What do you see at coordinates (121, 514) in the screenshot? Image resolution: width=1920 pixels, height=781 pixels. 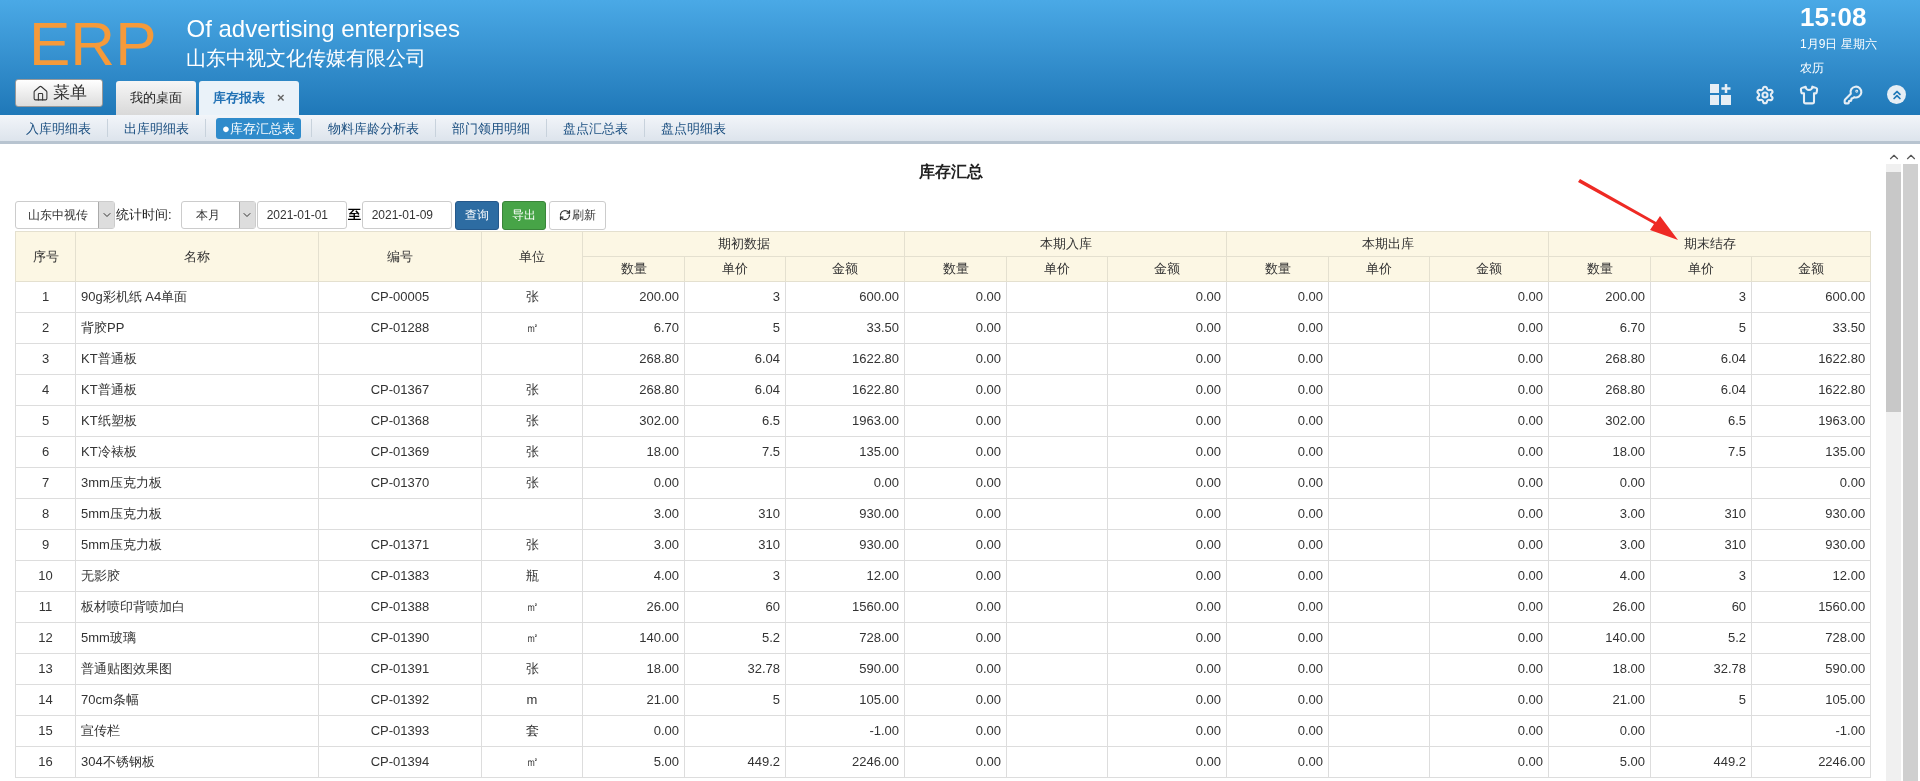 I see `table-cell: 5mm压克力板` at bounding box center [121, 514].